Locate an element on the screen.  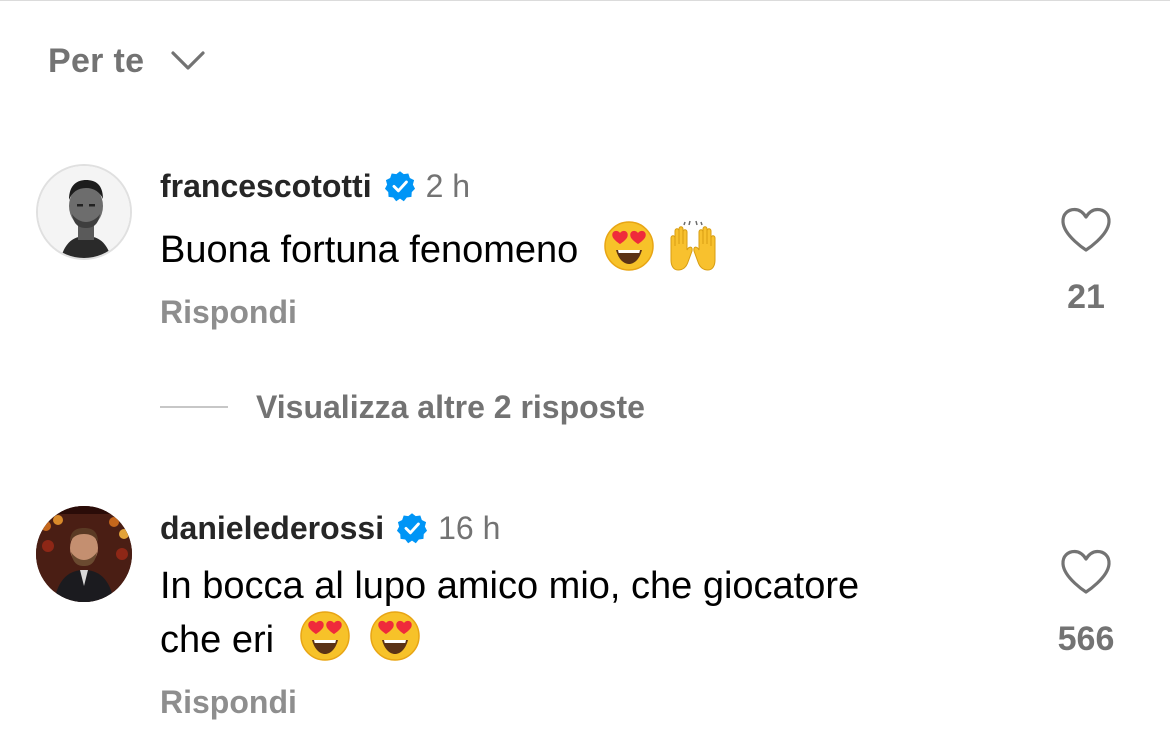
like-group: 566 is located at coordinates (1086, 603).